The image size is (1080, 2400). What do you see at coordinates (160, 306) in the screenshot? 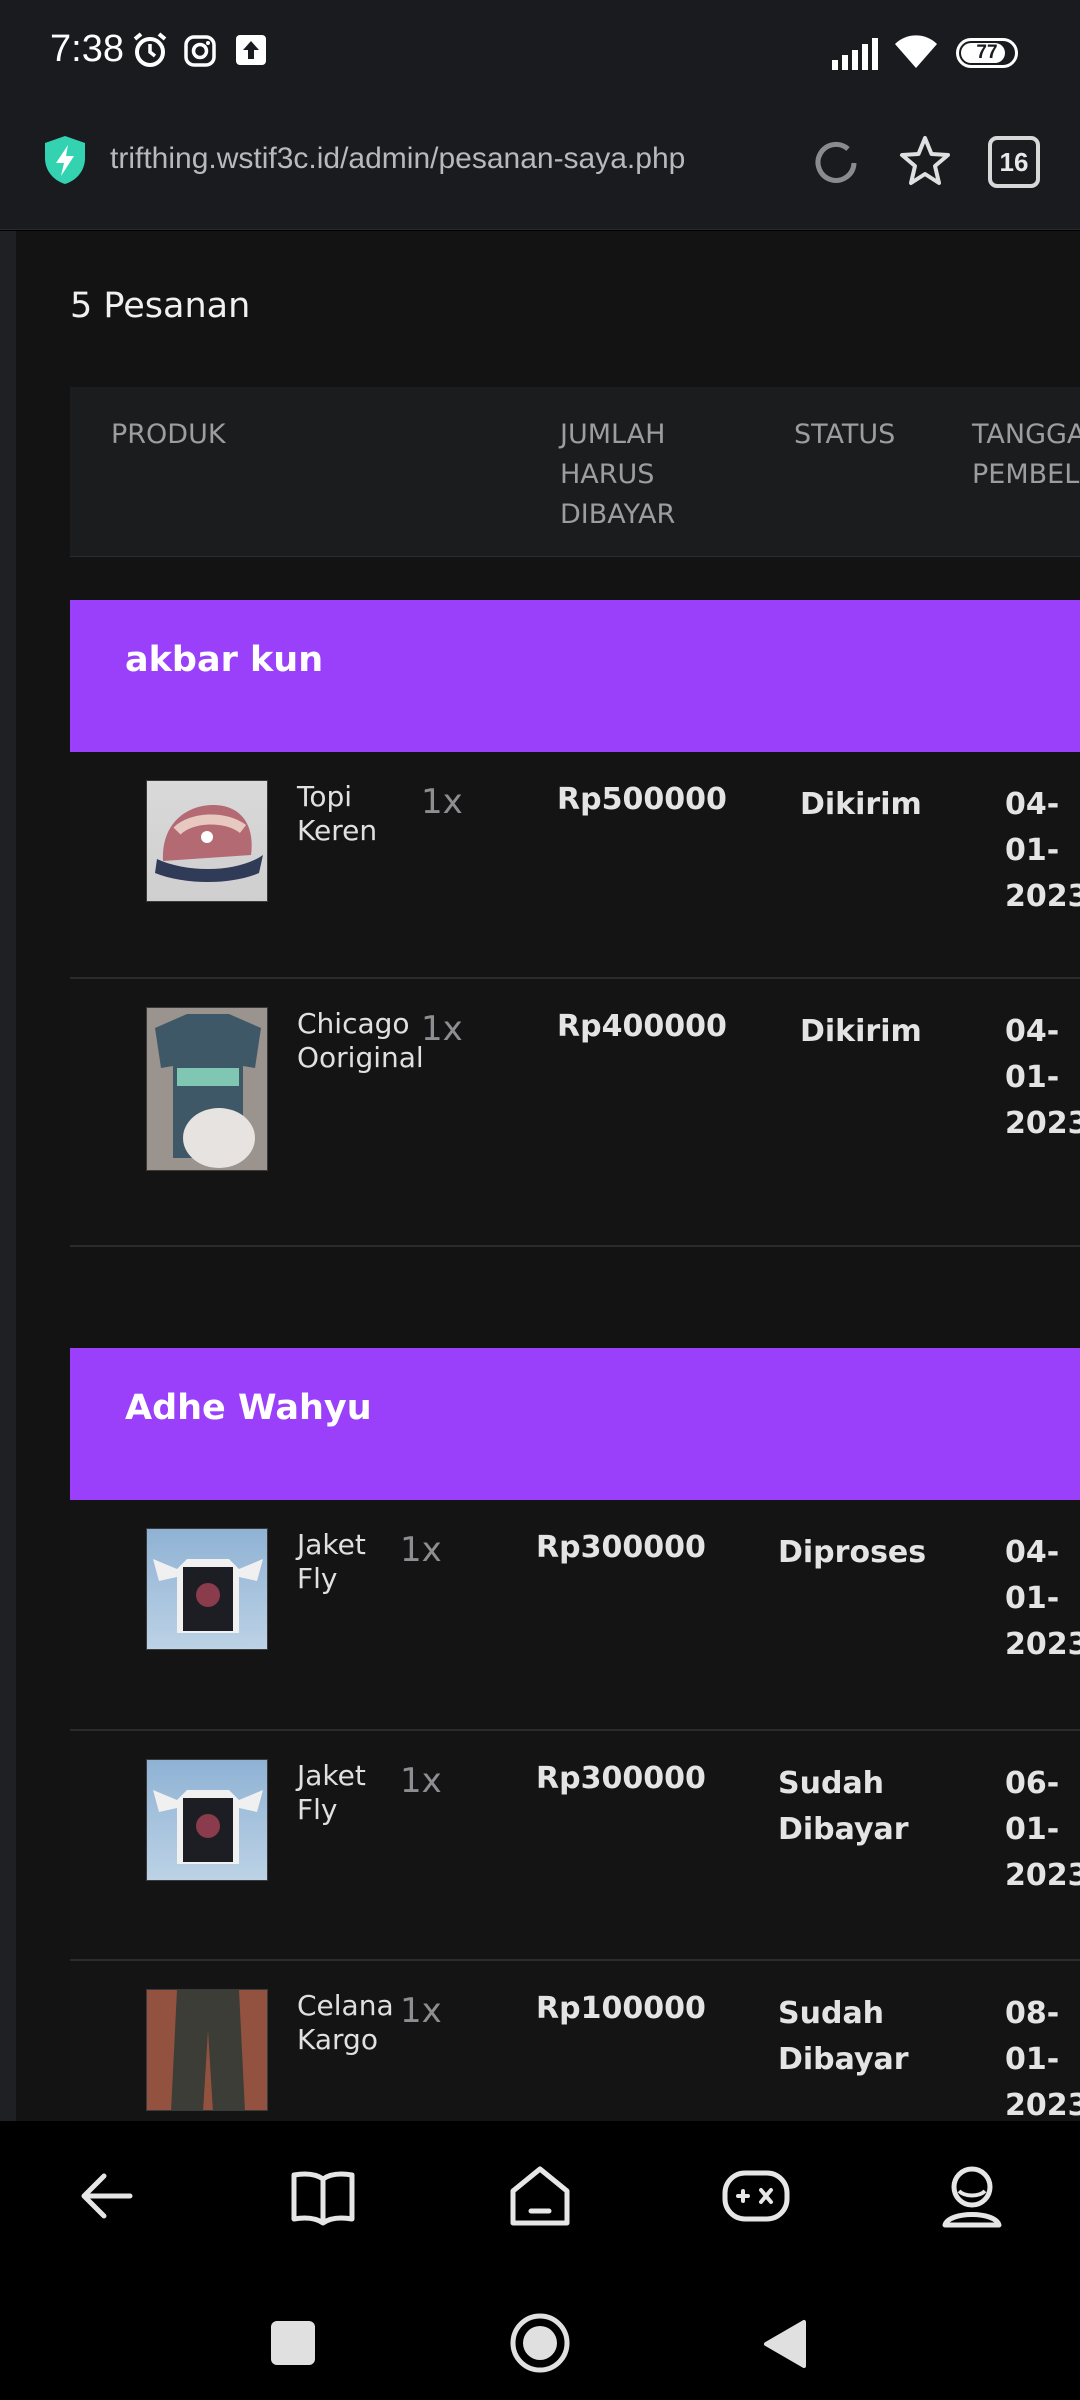
I see `order-count: 5 Pesanan` at bounding box center [160, 306].